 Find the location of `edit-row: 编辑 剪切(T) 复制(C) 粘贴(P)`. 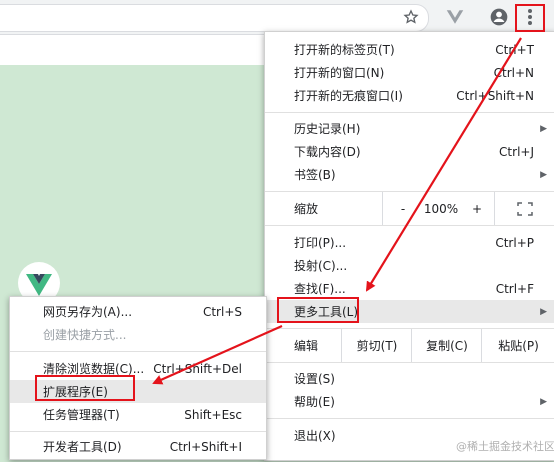

edit-row: 编辑 剪切(T) 复制(C) 粘贴(P) is located at coordinates (409, 345).